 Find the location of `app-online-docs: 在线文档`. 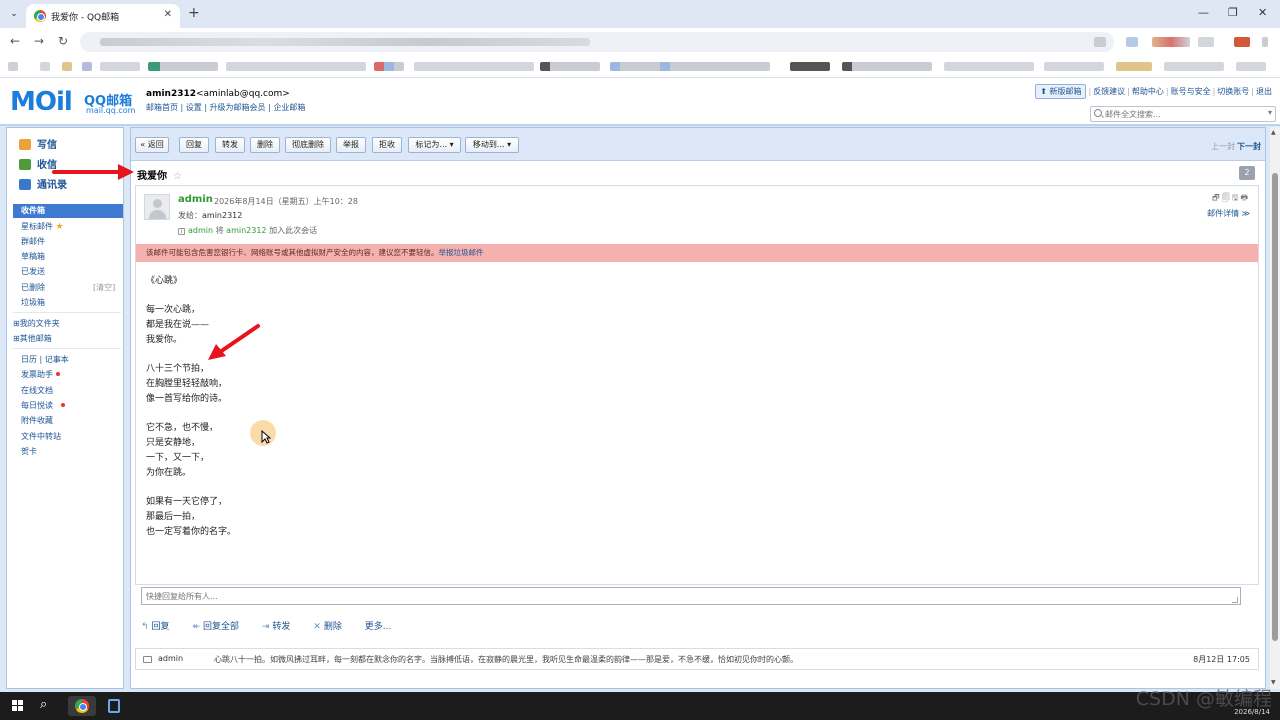

app-online-docs: 在线文档 is located at coordinates (37, 390).